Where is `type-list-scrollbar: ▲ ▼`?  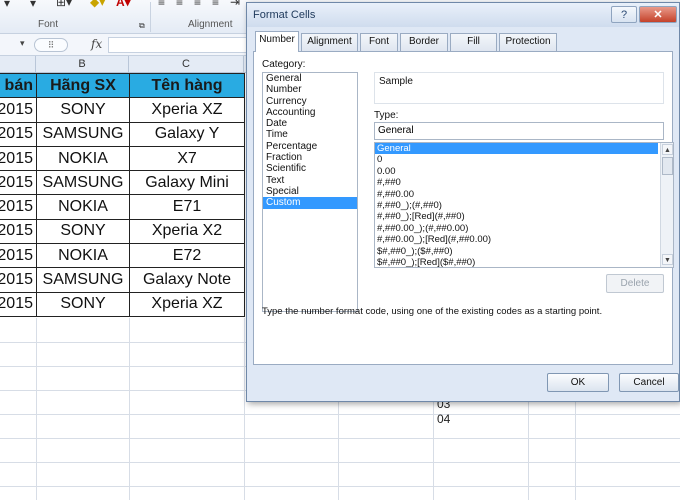 type-list-scrollbar: ▲ ▼ is located at coordinates (666, 205).